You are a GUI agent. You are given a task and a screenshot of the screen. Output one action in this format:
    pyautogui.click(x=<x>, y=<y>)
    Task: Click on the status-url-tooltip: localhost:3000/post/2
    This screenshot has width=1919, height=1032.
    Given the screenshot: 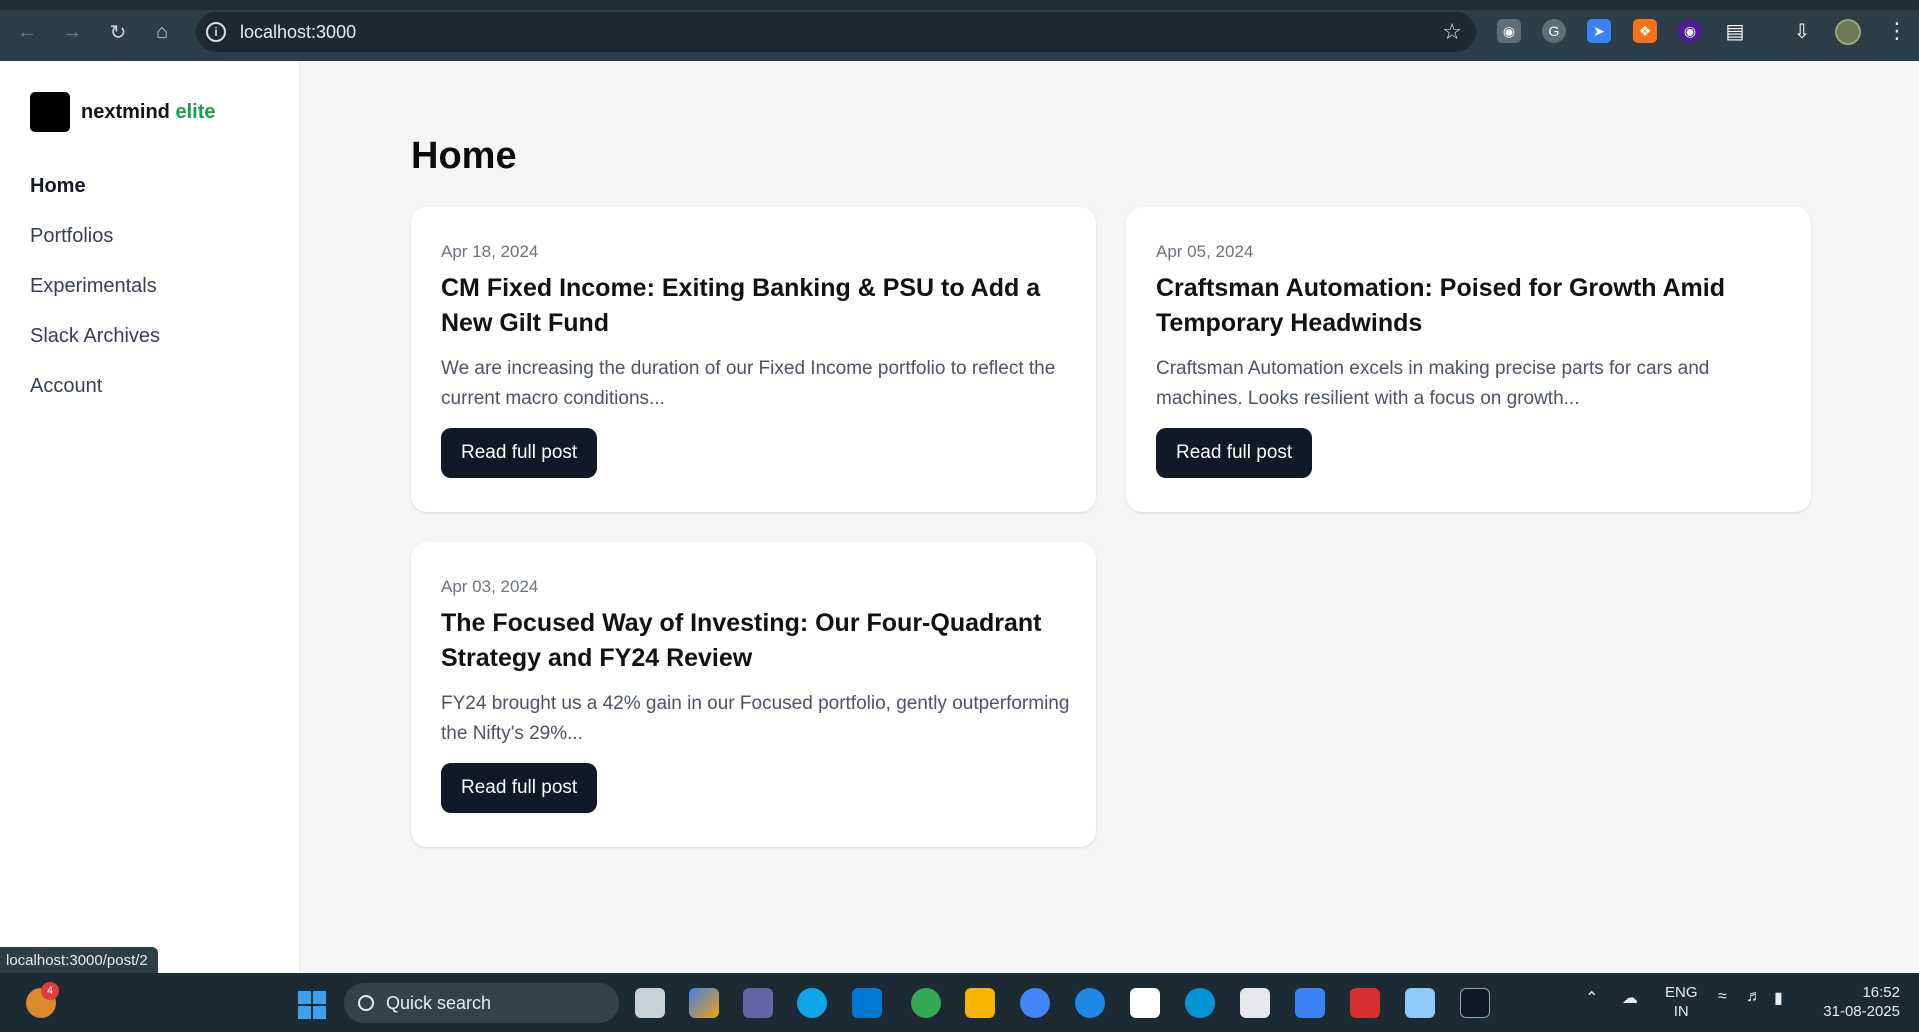 What is the action you would take?
    pyautogui.click(x=79, y=960)
    